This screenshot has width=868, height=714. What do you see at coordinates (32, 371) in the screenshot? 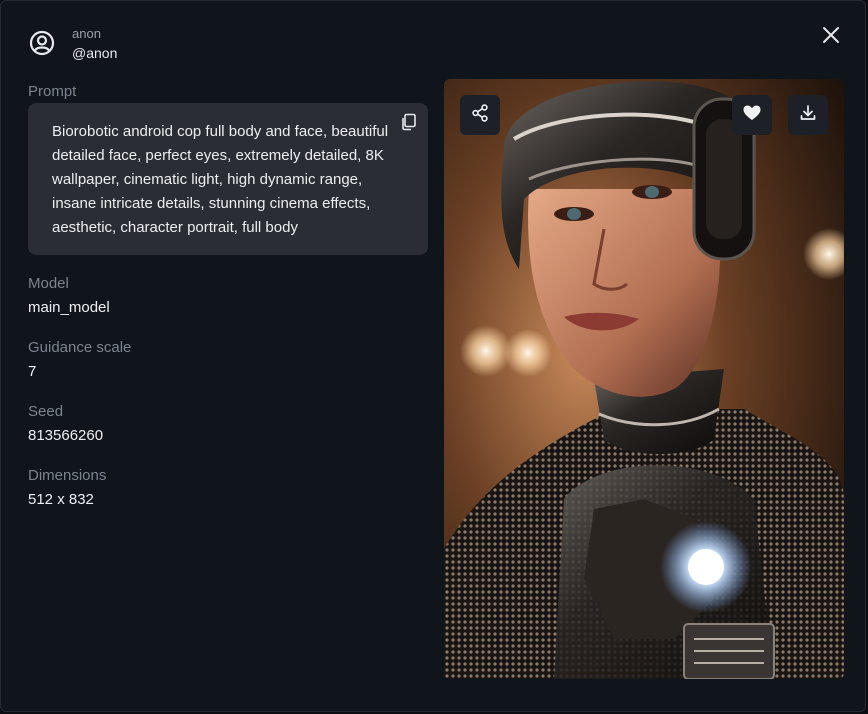
I see `guidance-scale-value: 7` at bounding box center [32, 371].